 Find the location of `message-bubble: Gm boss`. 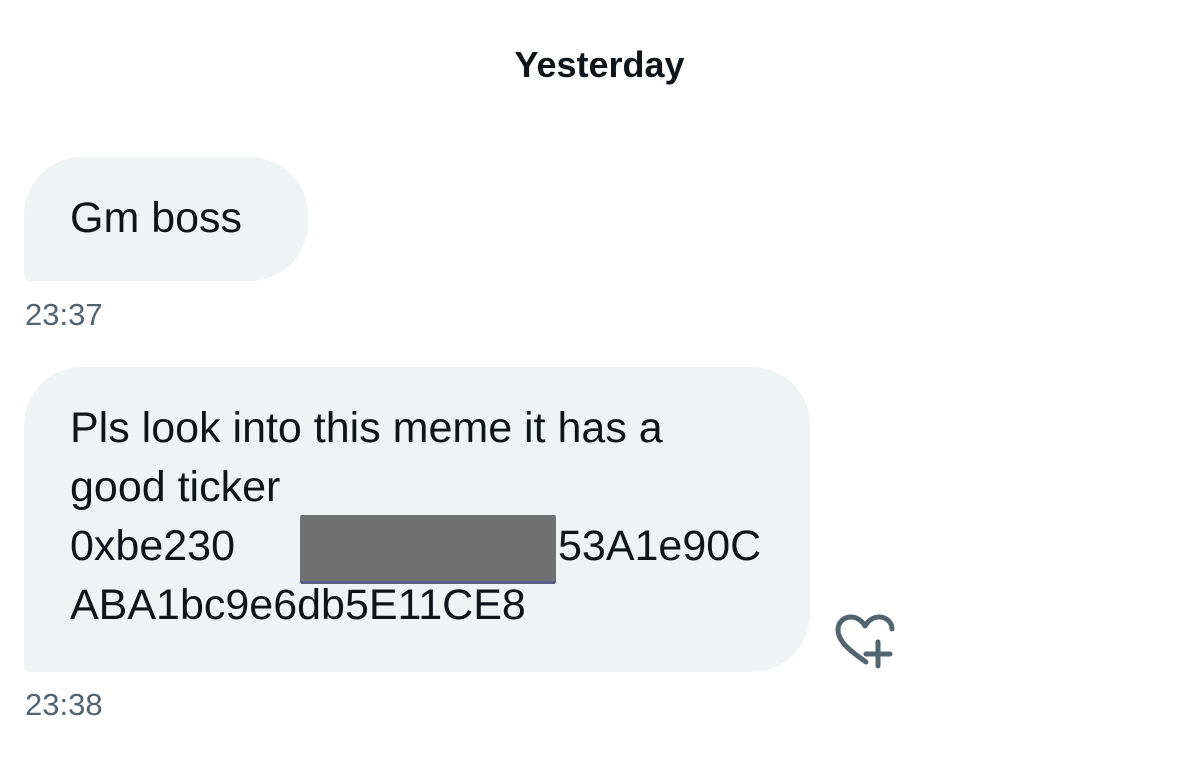

message-bubble: Gm boss is located at coordinates (166, 219).